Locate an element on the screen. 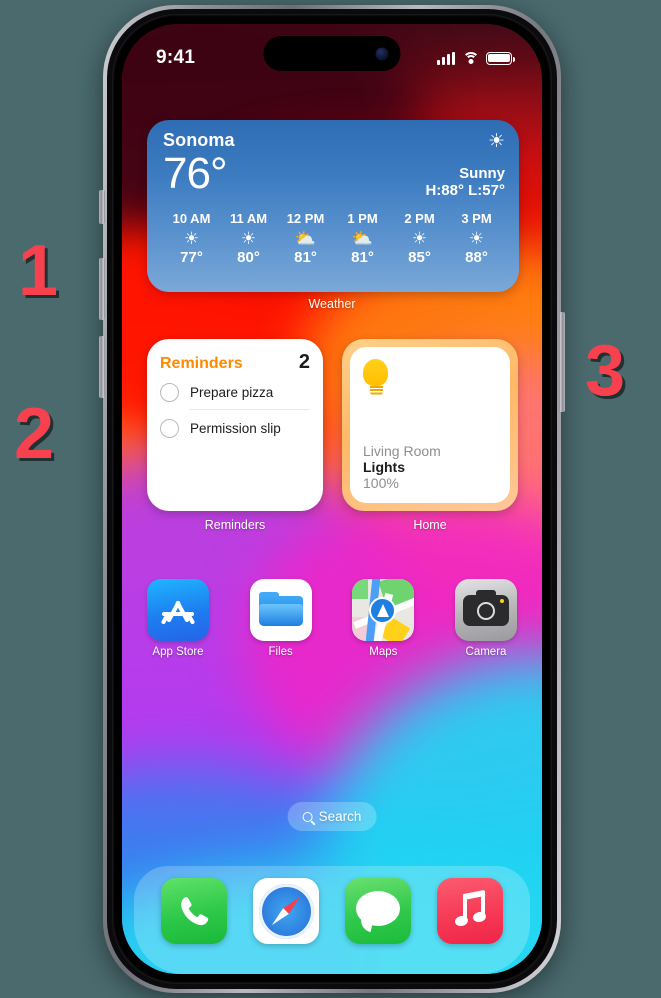 This screenshot has width=661, height=998. wifi-icon is located at coordinates (470, 58).